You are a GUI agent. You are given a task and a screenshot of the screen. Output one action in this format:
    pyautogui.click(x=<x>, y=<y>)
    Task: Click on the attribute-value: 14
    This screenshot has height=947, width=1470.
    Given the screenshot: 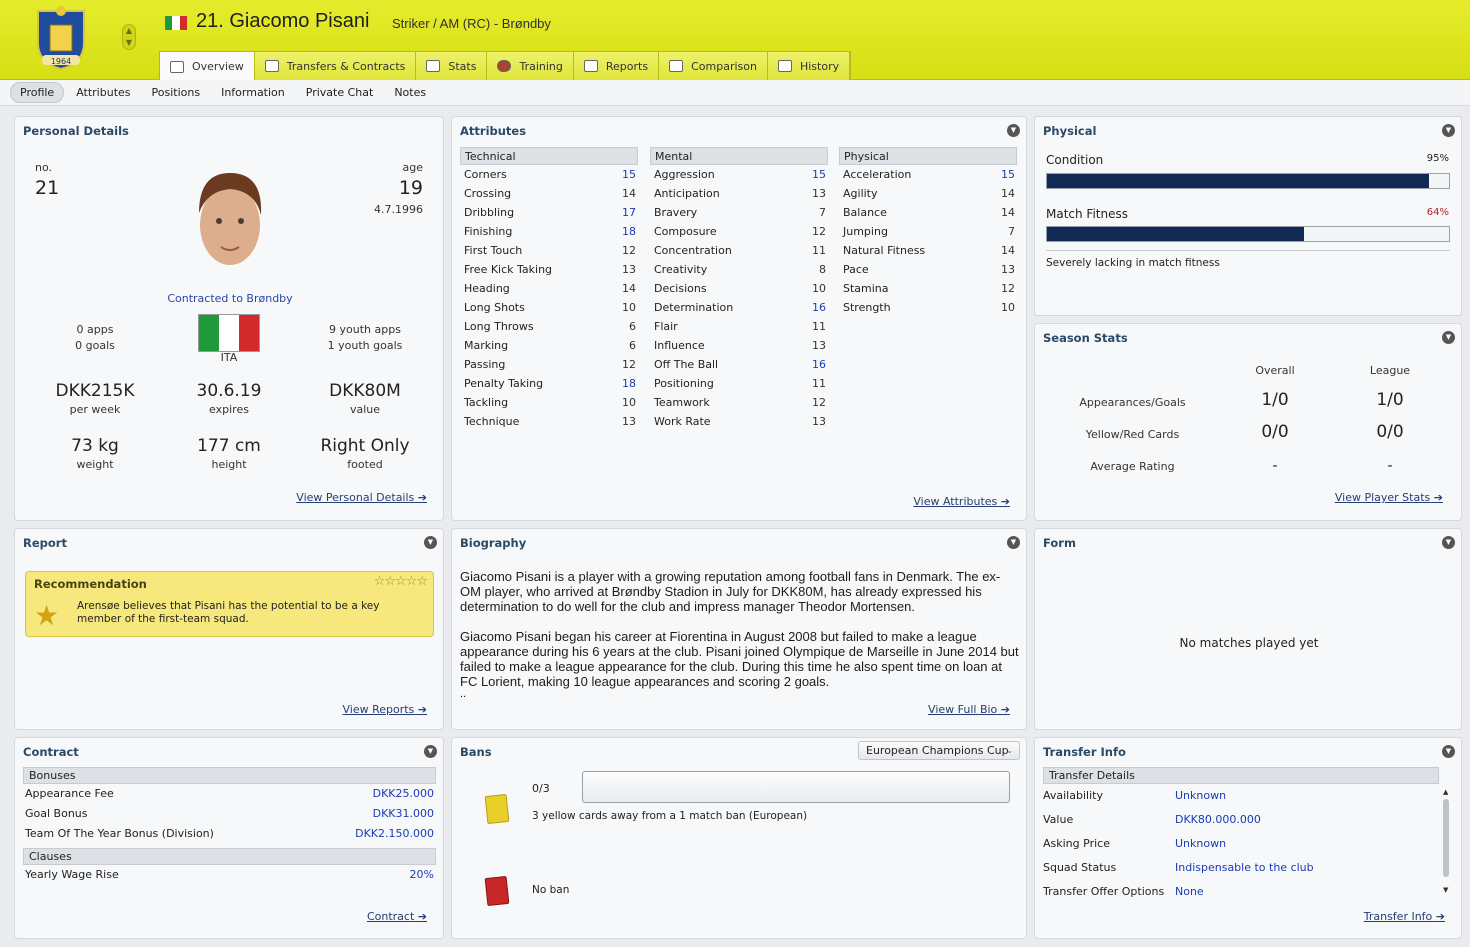 What is the action you would take?
    pyautogui.click(x=1008, y=193)
    